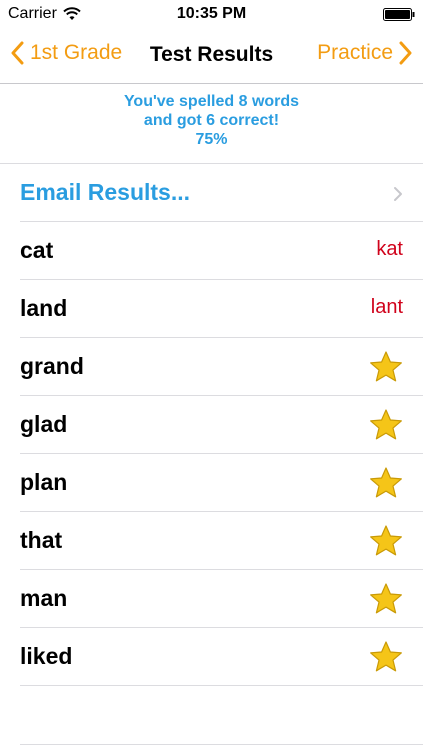 This screenshot has height=750, width=423. What do you see at coordinates (44, 424) in the screenshot?
I see `result-word: glad` at bounding box center [44, 424].